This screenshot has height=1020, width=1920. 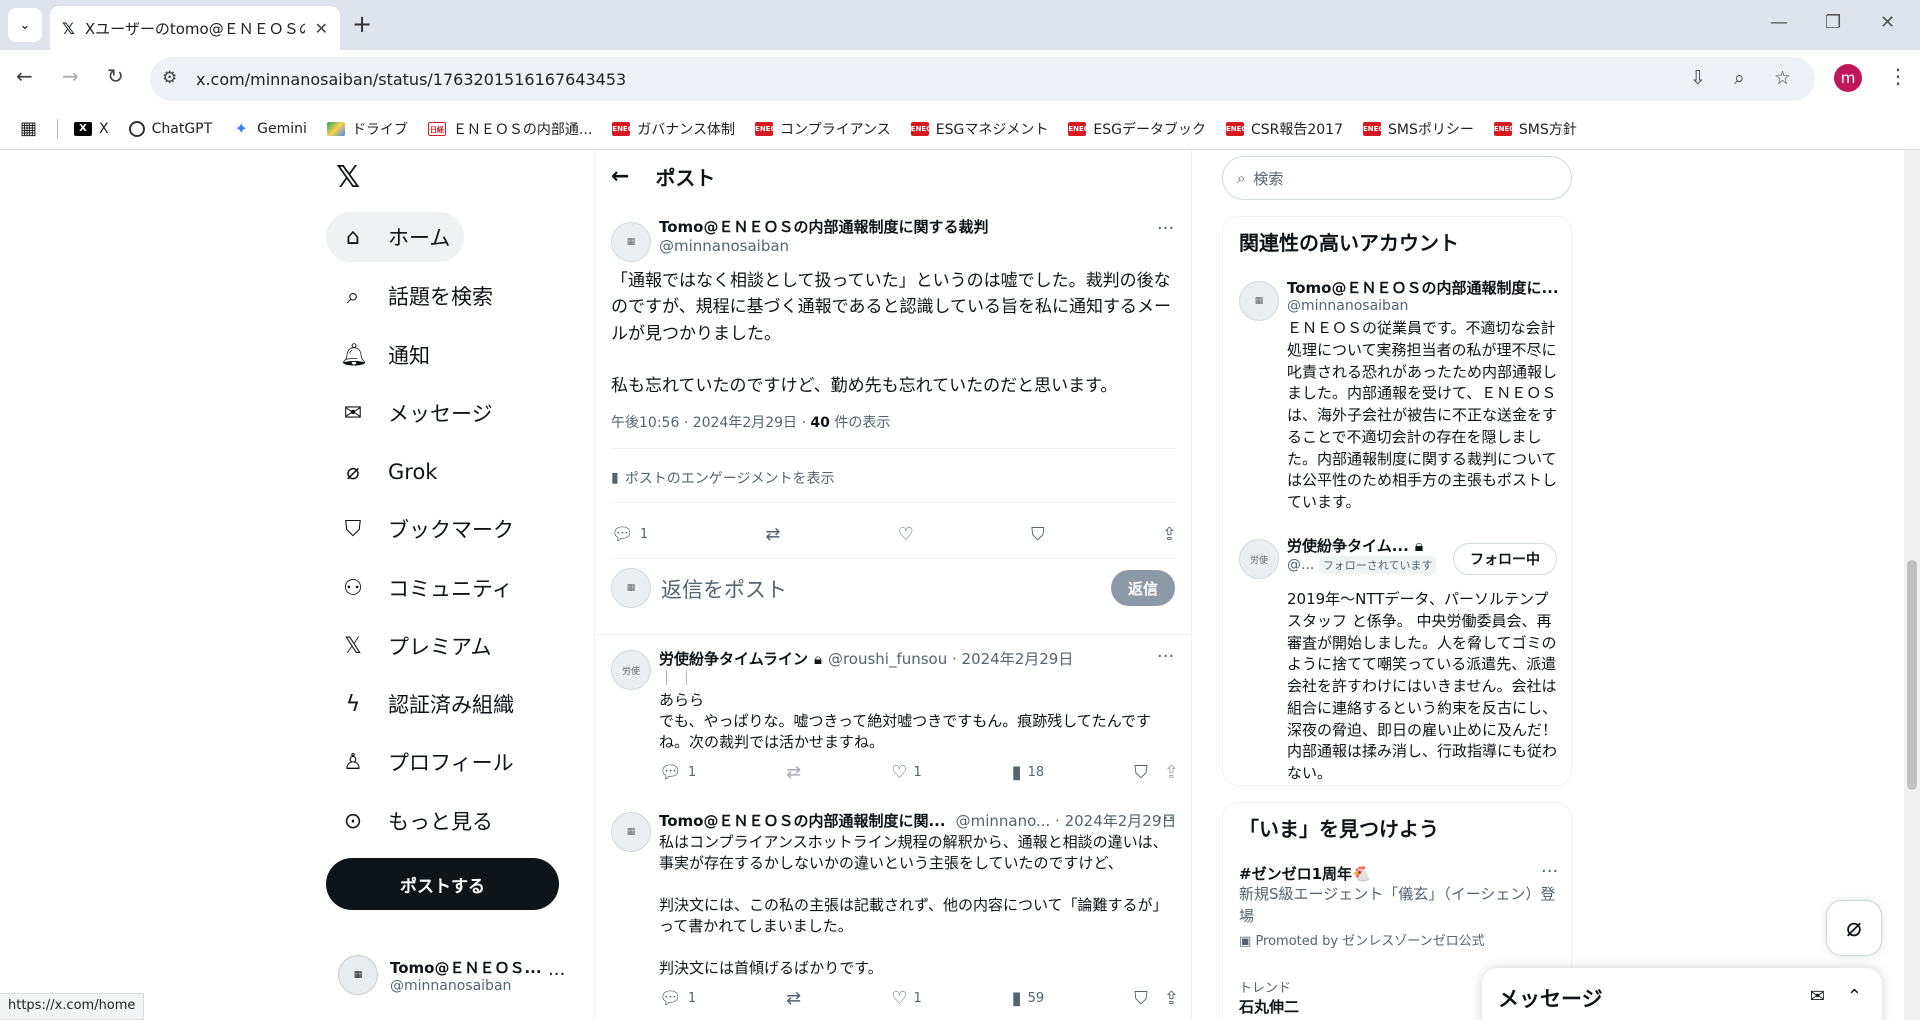 What do you see at coordinates (335, 128) in the screenshot?
I see `drive-icon` at bounding box center [335, 128].